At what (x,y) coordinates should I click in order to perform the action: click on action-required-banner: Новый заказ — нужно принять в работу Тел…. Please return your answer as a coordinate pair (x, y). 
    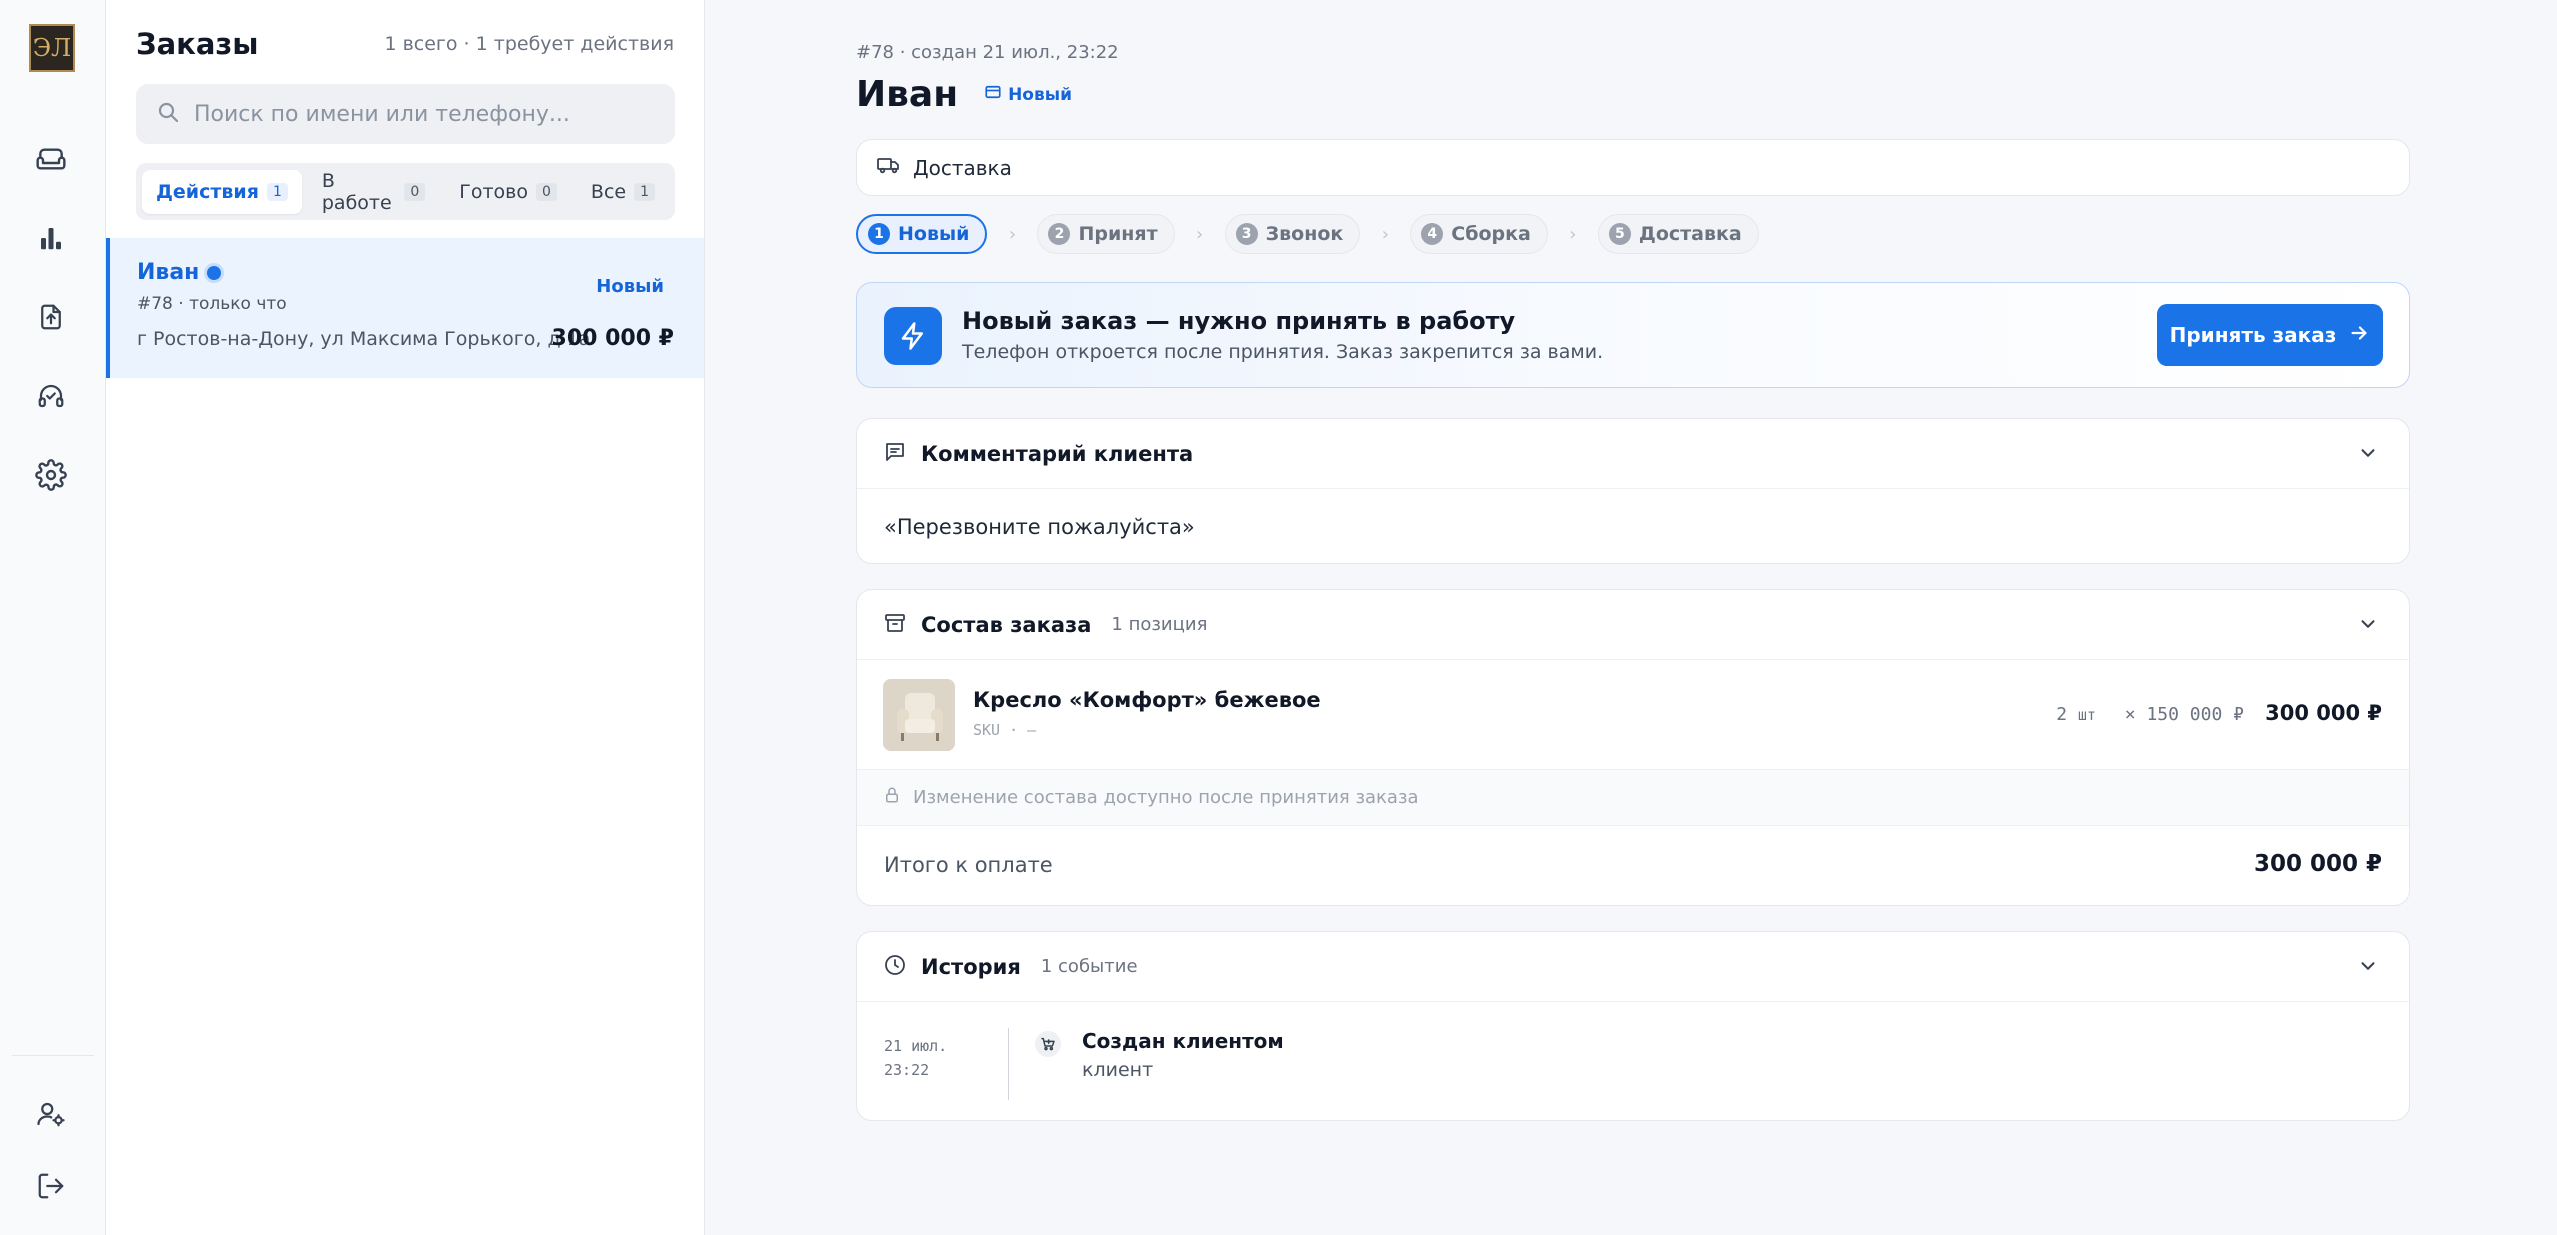
    Looking at the image, I should click on (1633, 335).